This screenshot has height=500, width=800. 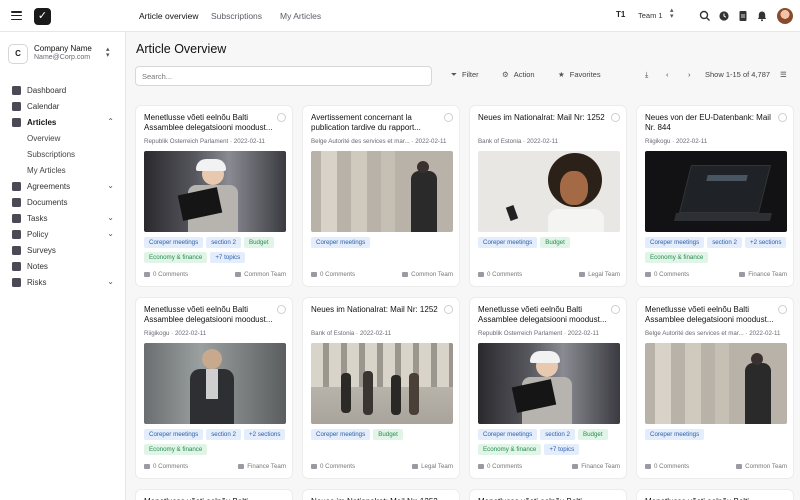 What do you see at coordinates (65, 283) in the screenshot?
I see `sidebar-item-risks: Risks ⌄` at bounding box center [65, 283].